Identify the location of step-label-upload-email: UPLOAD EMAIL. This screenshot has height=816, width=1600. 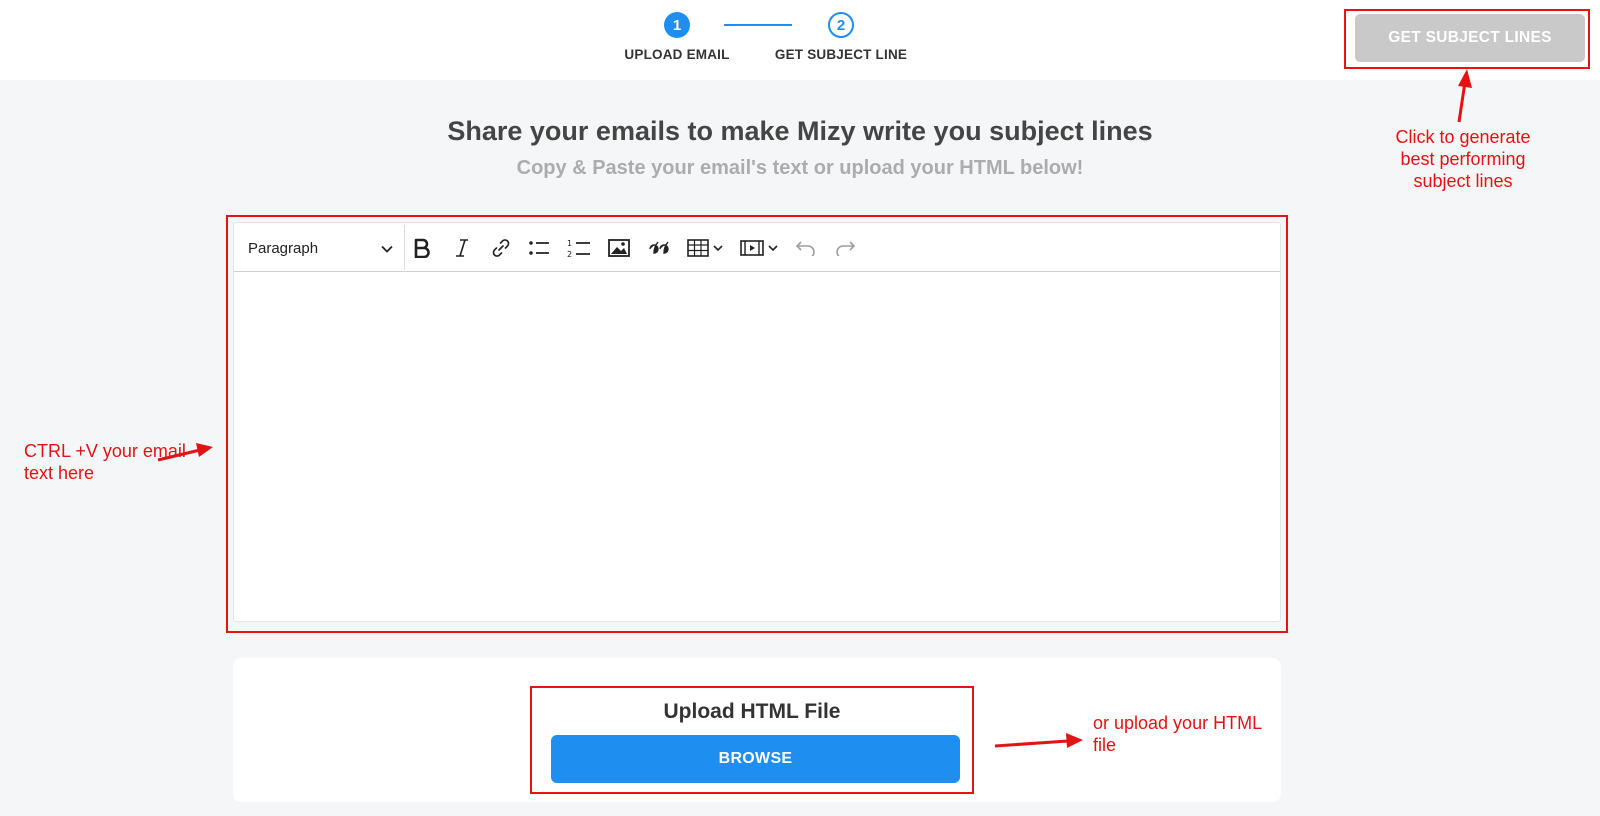
(677, 54).